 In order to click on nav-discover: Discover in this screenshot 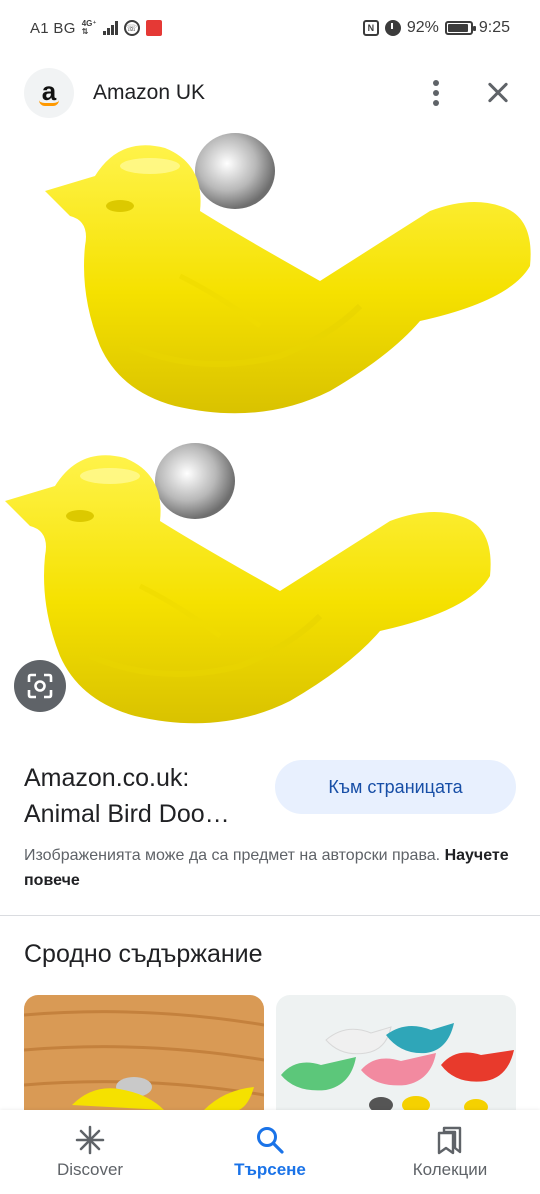, I will do `click(90, 1152)`.